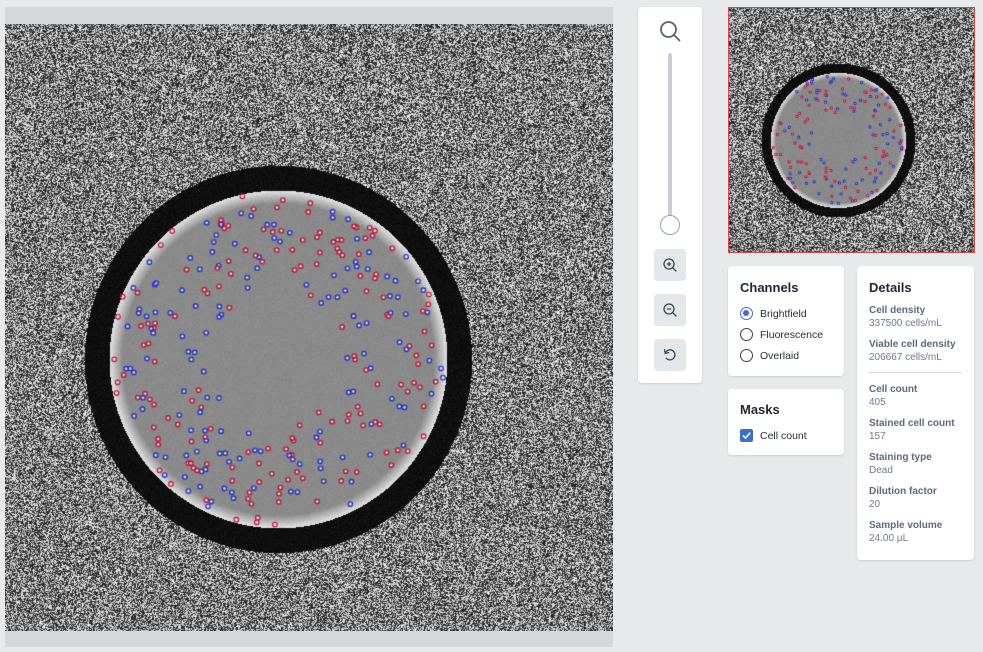  I want to click on channel-label-brightfield: Brightfield, so click(783, 313).